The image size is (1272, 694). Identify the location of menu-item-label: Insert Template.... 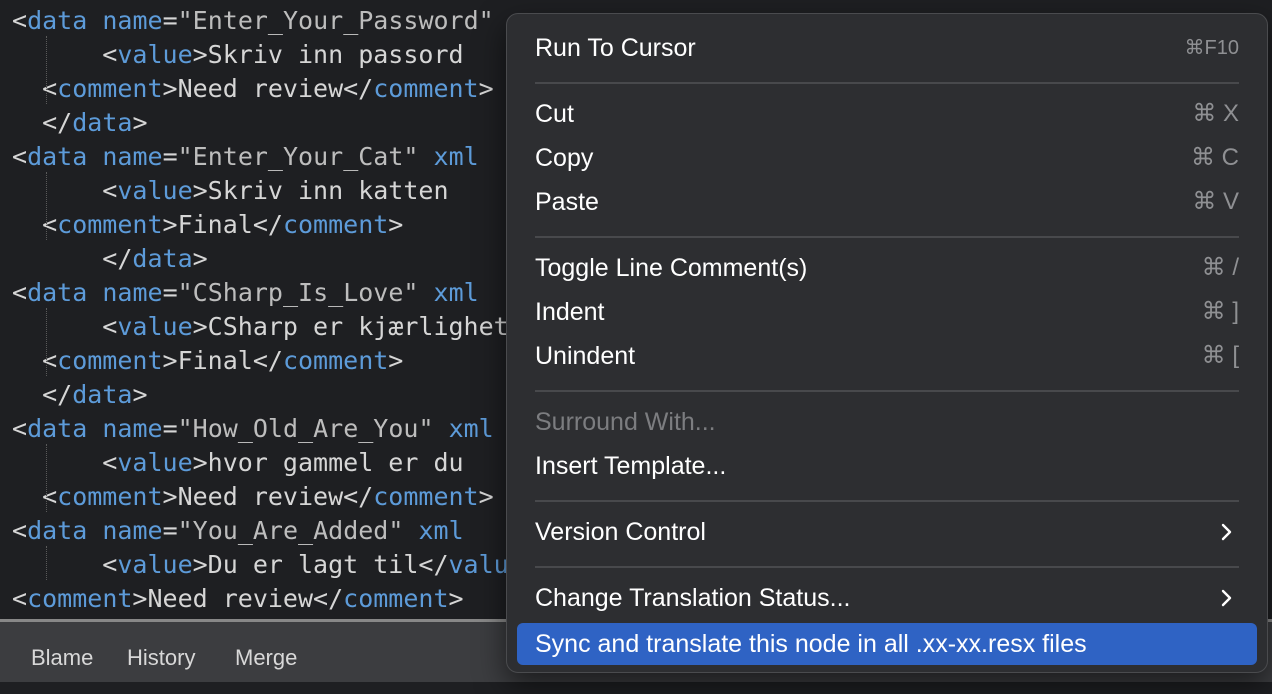
(631, 466).